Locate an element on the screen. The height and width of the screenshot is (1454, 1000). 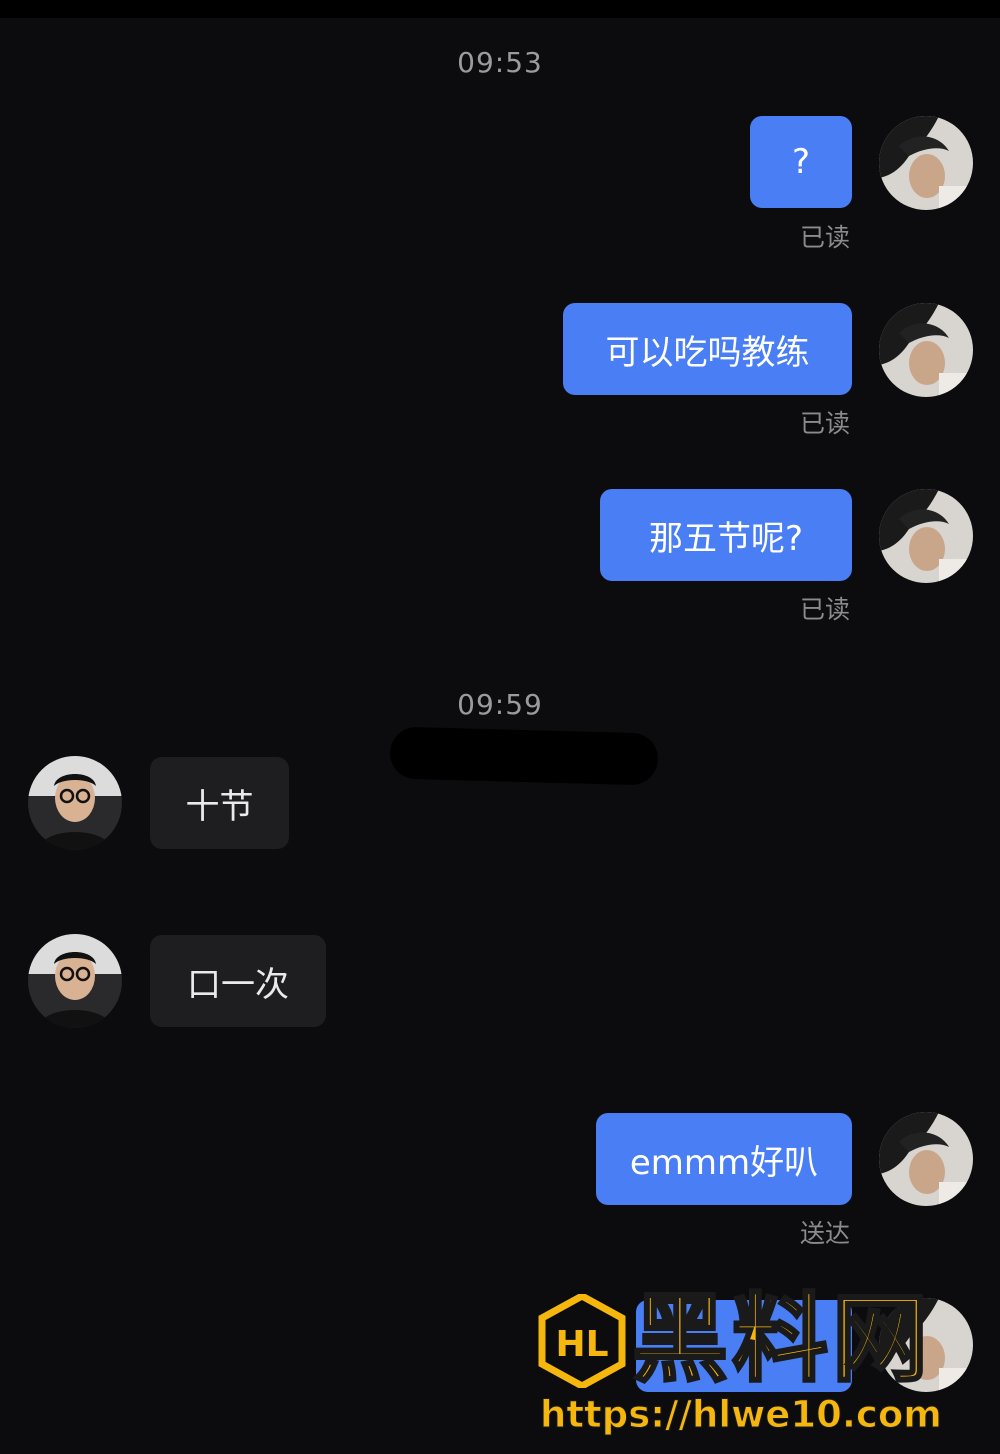
watermark-logo-icon: HL is located at coordinates (582, 1341).